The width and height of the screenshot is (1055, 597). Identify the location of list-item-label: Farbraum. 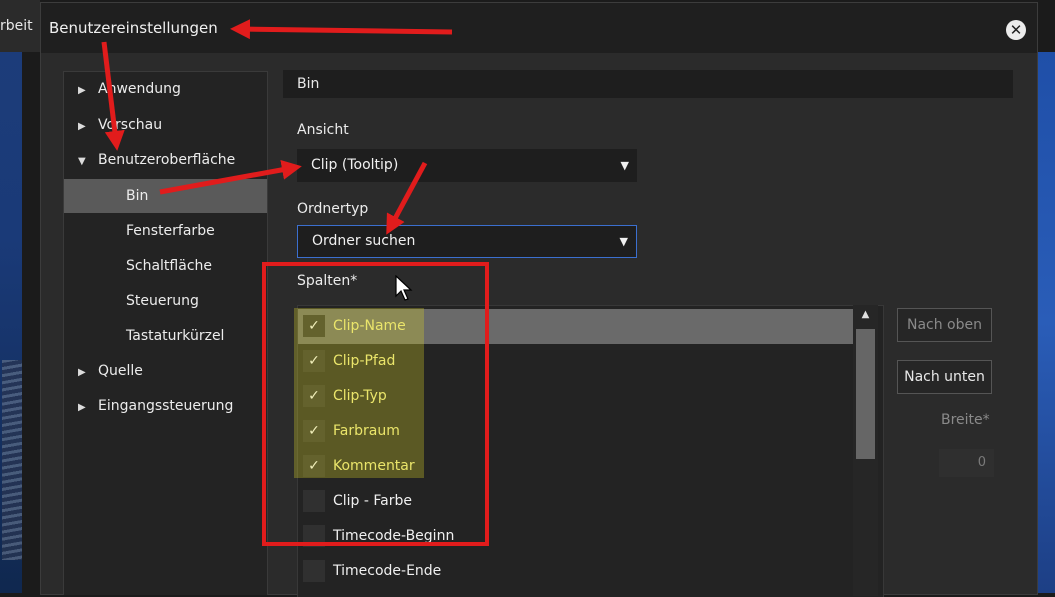
(366, 431).